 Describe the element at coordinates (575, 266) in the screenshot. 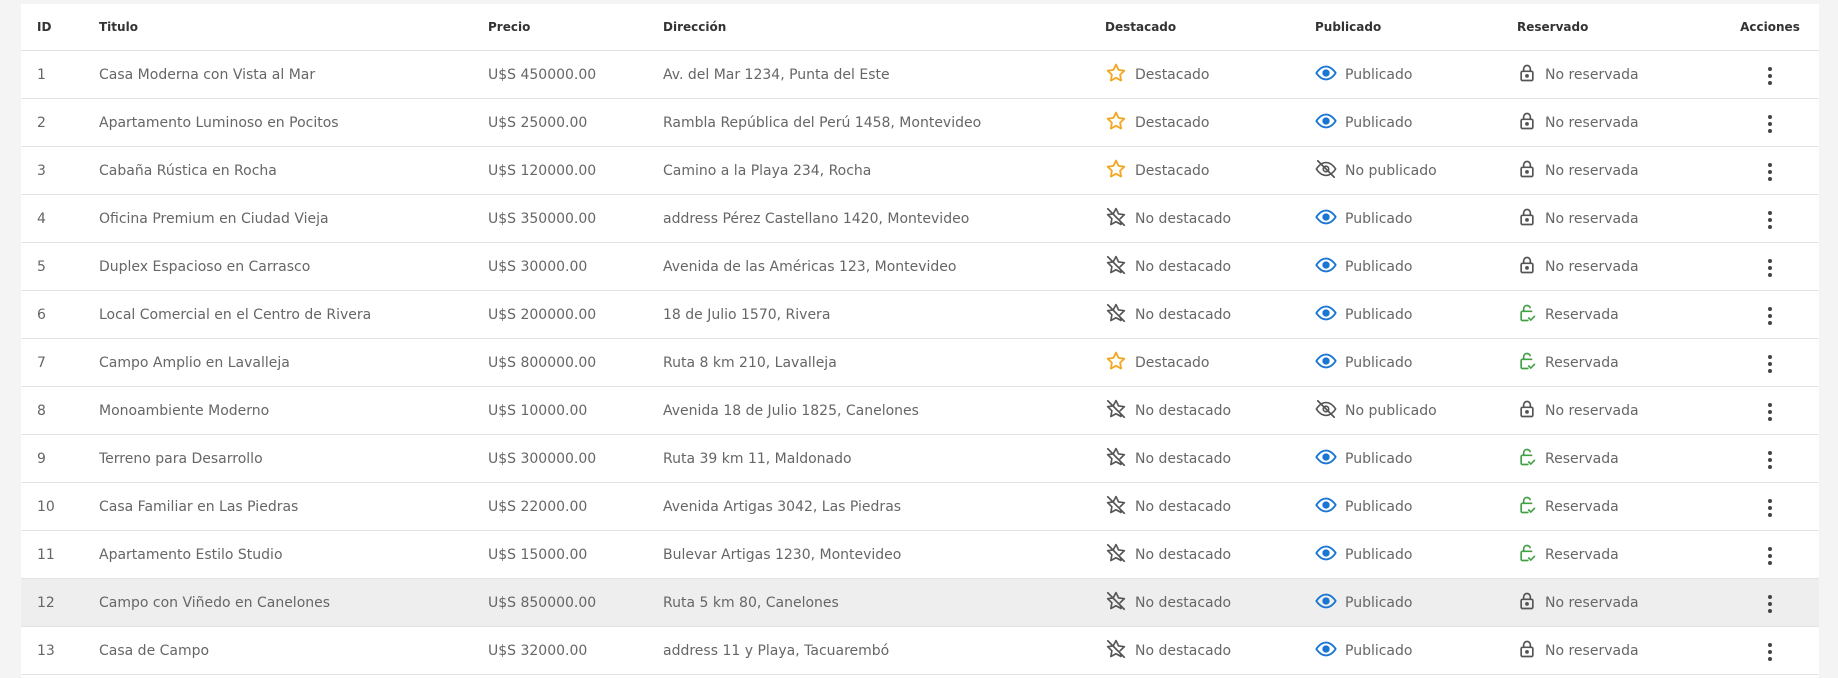

I see `cell-price: U$S 30000.00` at that location.